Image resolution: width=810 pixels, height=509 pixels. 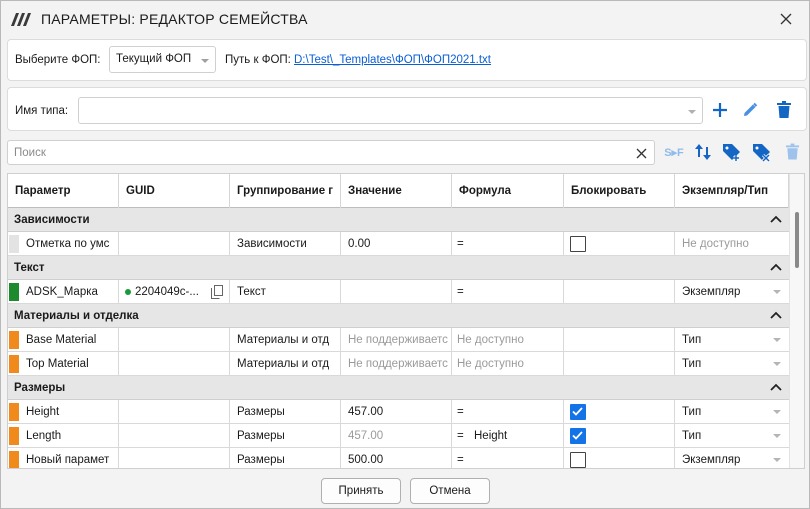 I want to click on group-cell: Текст, so click(x=285, y=292).